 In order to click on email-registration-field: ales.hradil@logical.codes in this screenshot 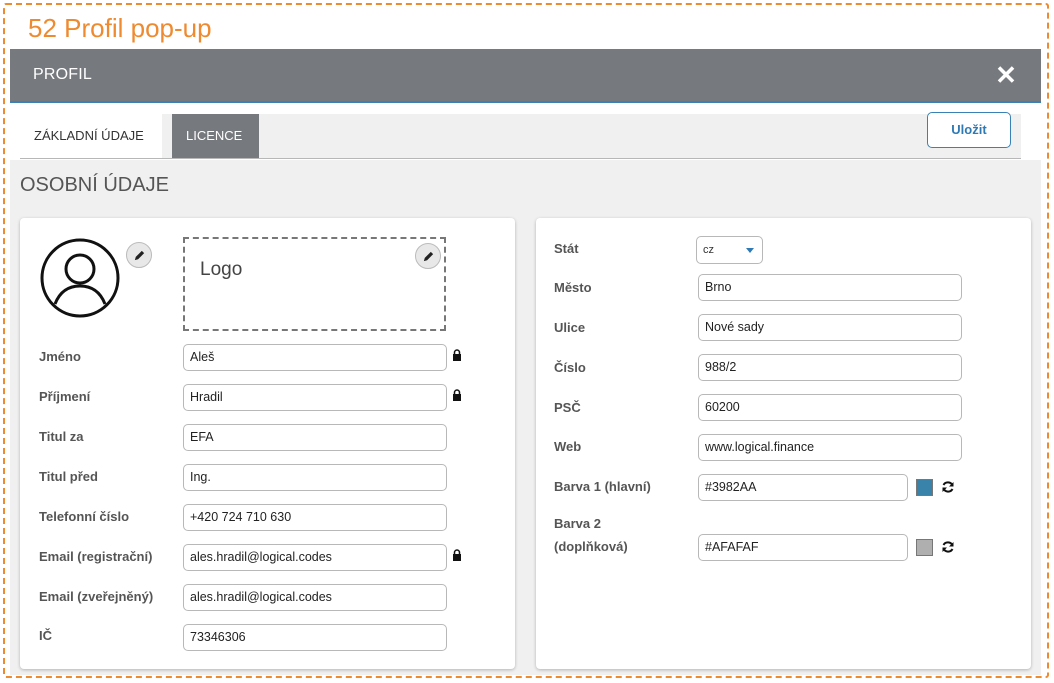, I will do `click(315, 557)`.